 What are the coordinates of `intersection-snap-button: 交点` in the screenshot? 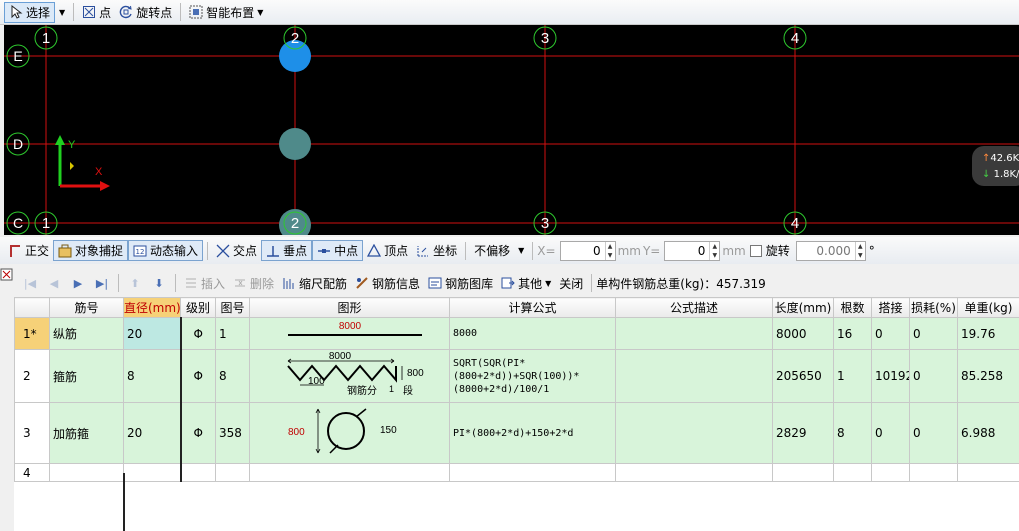 It's located at (236, 250).